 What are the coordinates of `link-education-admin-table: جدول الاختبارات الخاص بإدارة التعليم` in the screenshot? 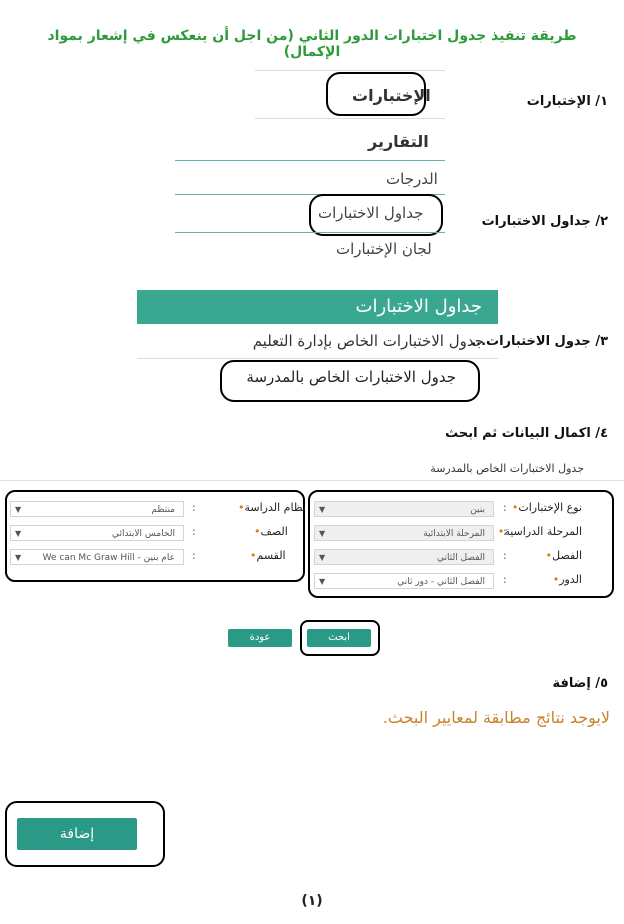 It's located at (368, 341).